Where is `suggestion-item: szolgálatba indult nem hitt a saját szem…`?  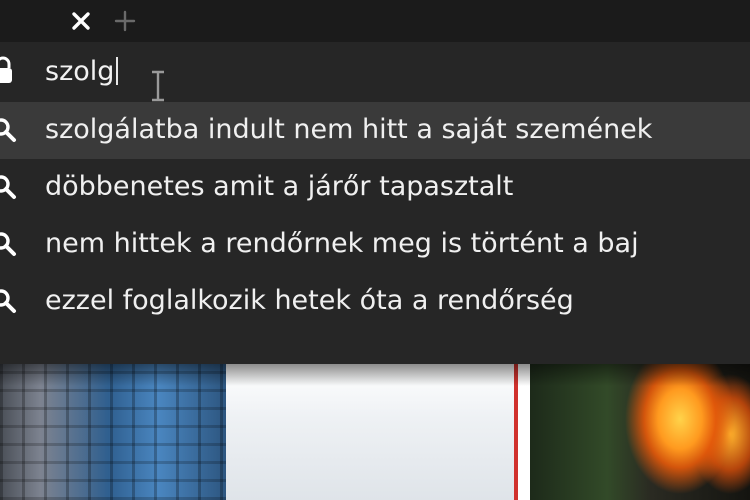 suggestion-item: szolgálatba indult nem hitt a saját szem… is located at coordinates (375, 130).